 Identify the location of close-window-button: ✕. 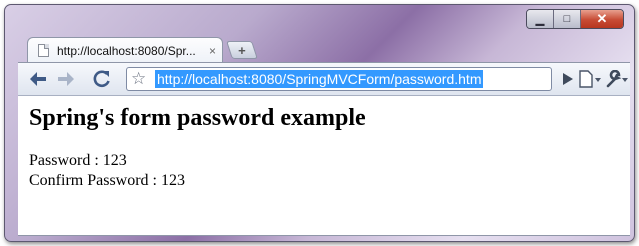
(602, 19).